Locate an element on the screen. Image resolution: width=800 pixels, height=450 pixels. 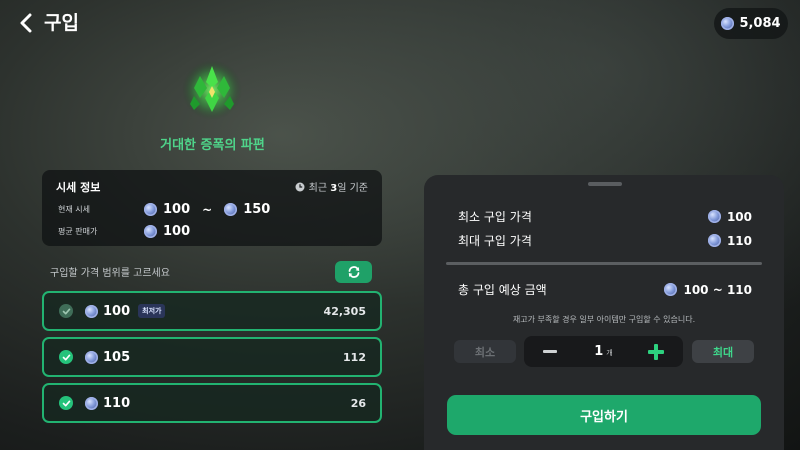
price-option-row: 110 26 is located at coordinates (212, 403).